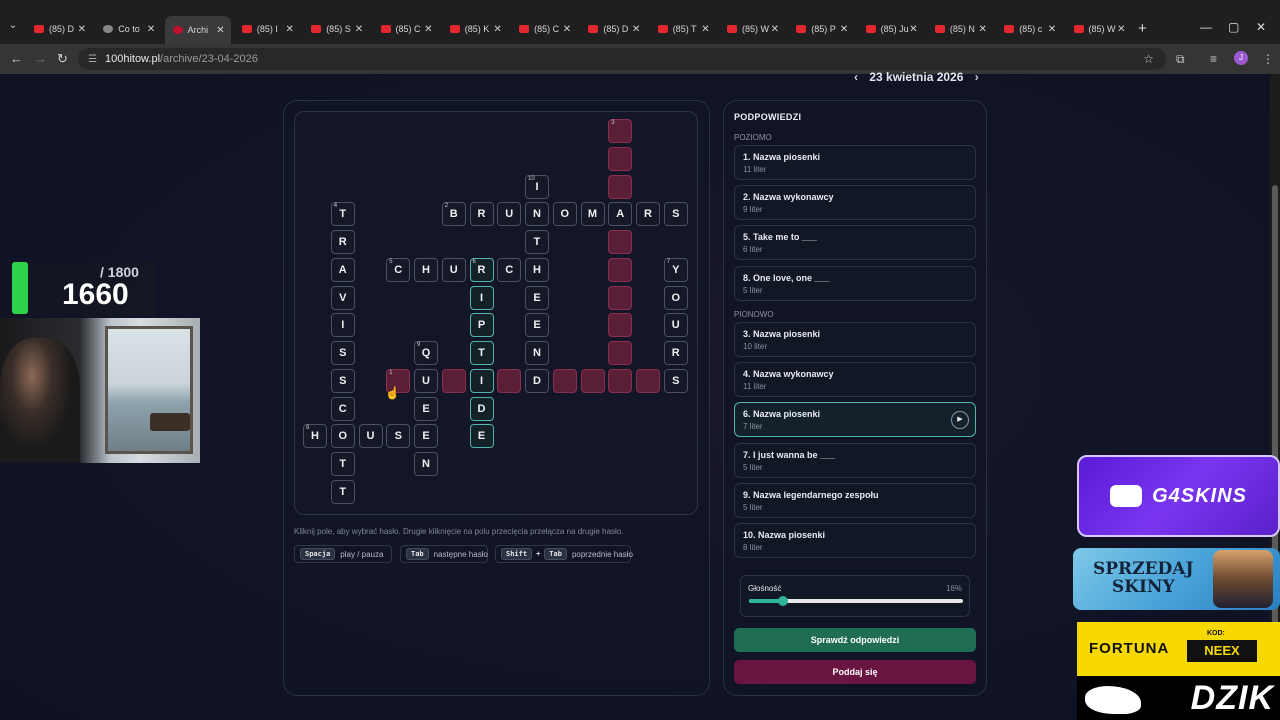  Describe the element at coordinates (855, 339) in the screenshot. I see `clue-item: 3. Nazwa piosenki 10 liter` at that location.